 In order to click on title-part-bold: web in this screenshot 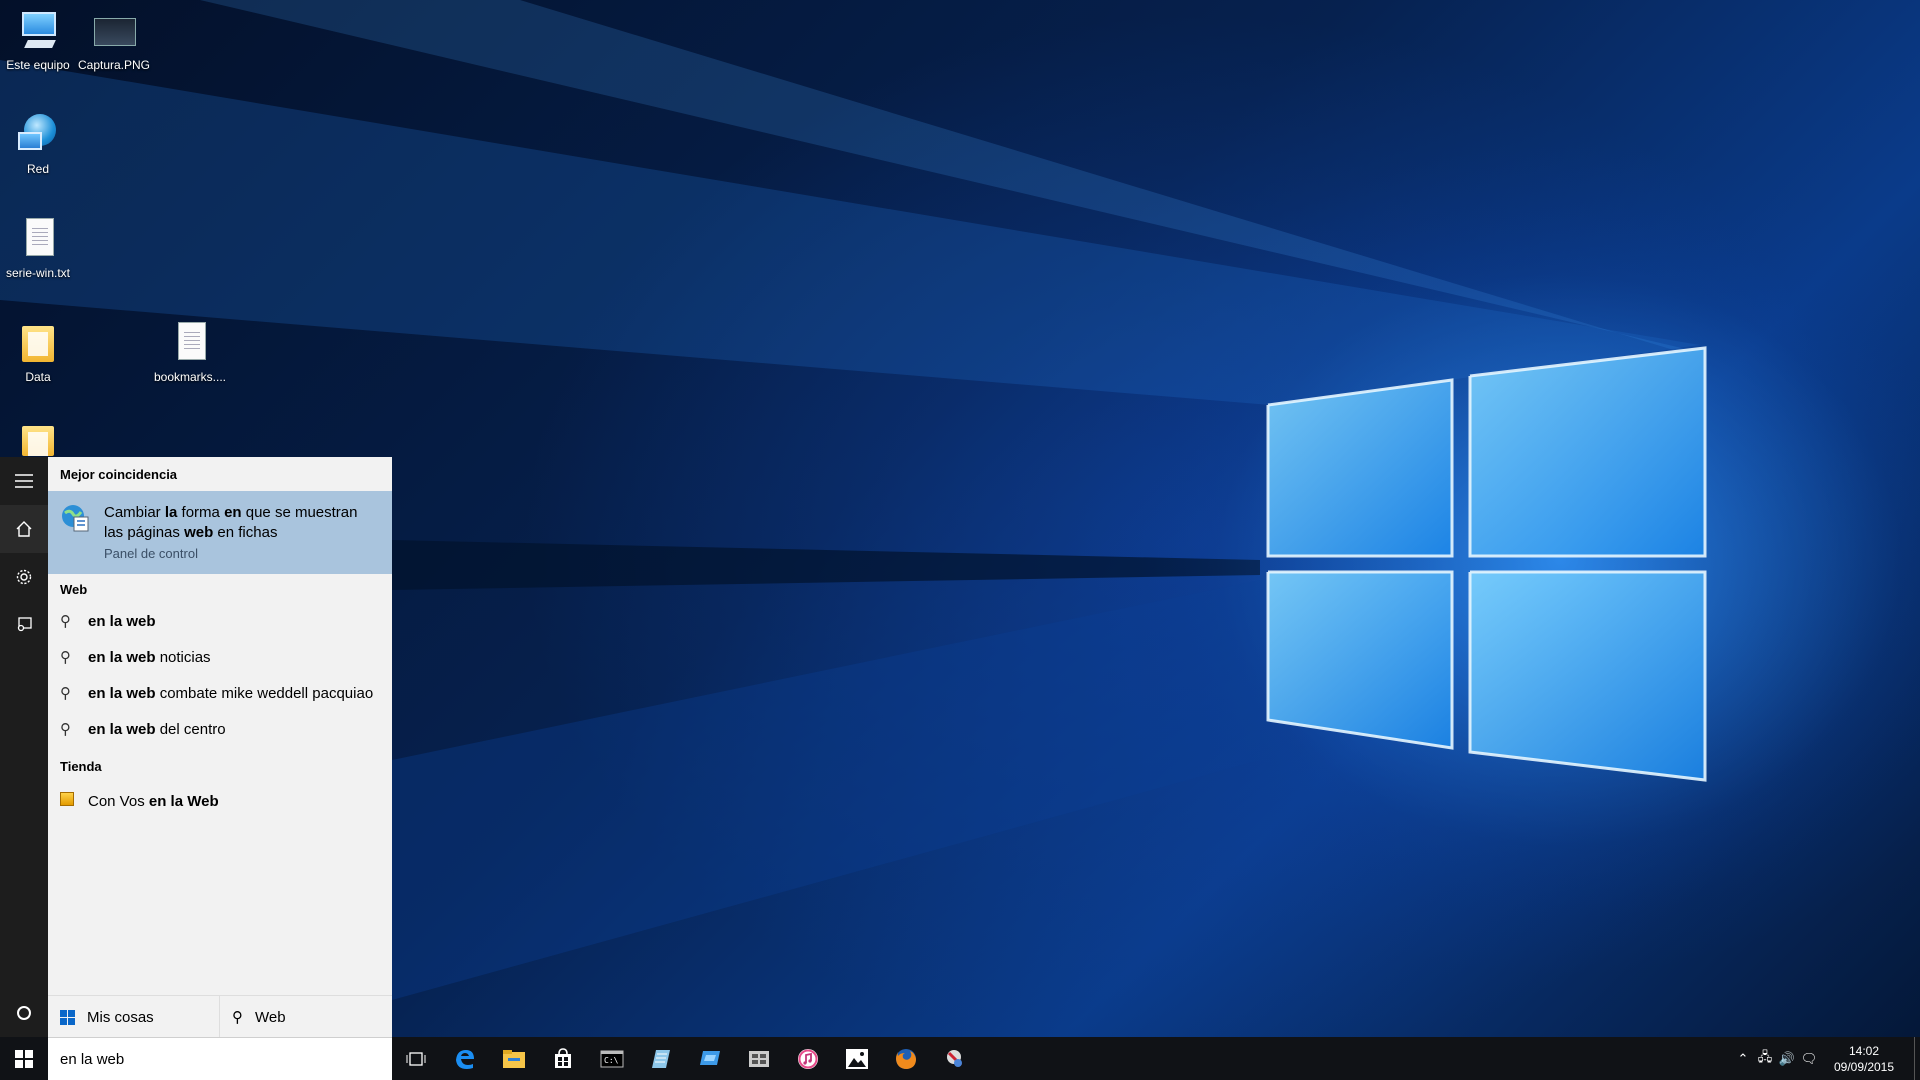, I will do `click(199, 532)`.